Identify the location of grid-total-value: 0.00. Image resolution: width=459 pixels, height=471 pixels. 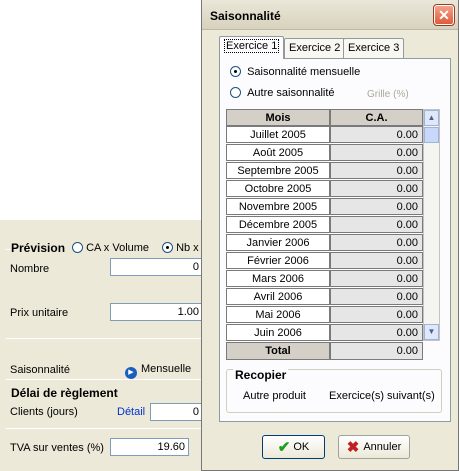
(376, 351).